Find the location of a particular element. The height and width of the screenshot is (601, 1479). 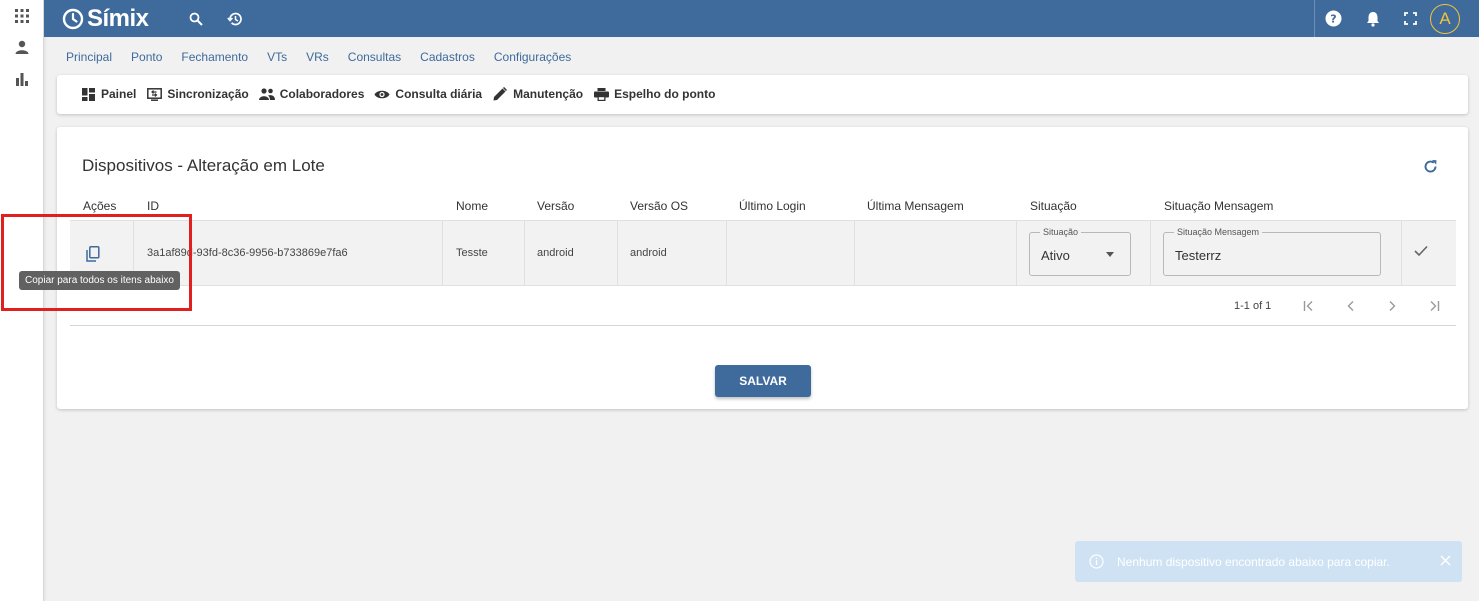

situacao-mensagem-value: Testerrz is located at coordinates (1198, 255).